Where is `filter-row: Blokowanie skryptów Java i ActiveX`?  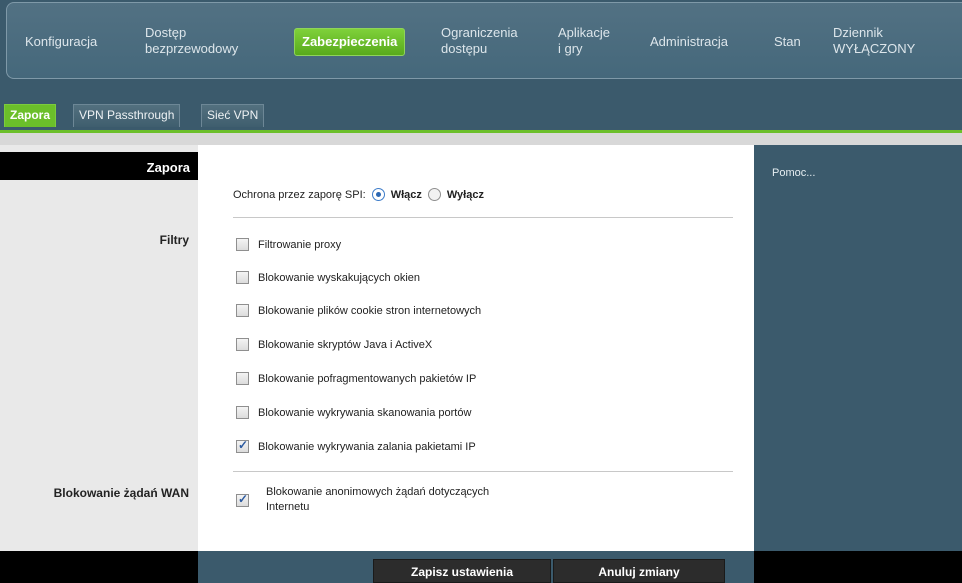
filter-row: Blokowanie skryptów Java i ActiveX is located at coordinates (334, 344).